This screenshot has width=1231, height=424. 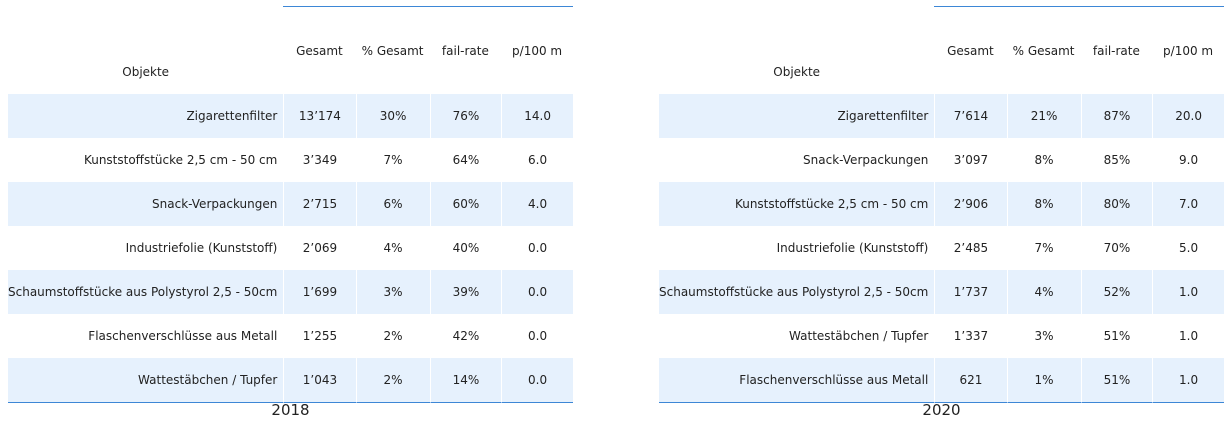 I want to click on table-cell: 14%, so click(x=465, y=380).